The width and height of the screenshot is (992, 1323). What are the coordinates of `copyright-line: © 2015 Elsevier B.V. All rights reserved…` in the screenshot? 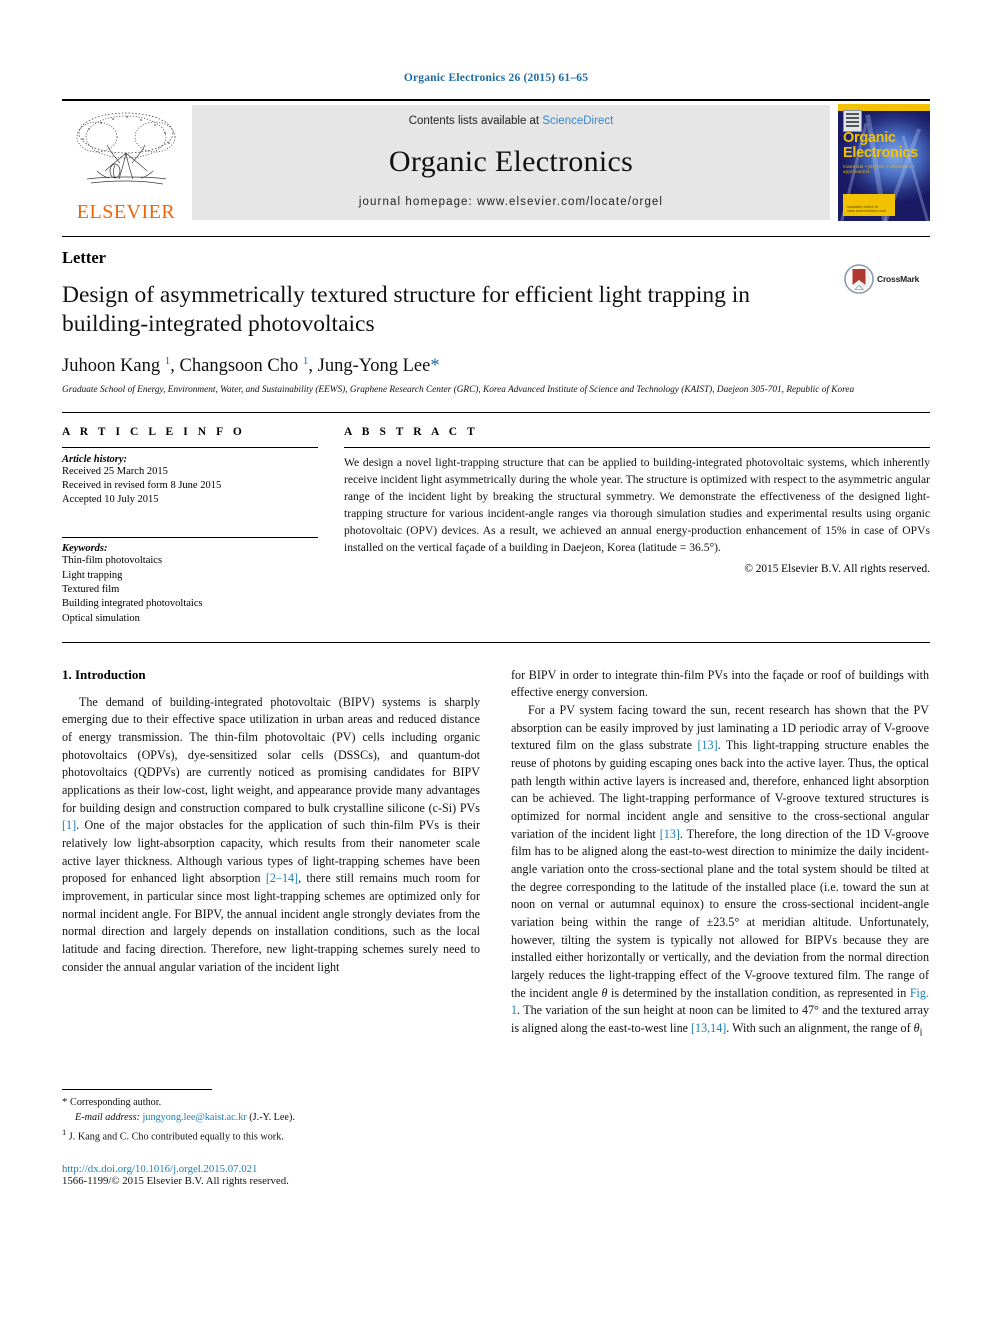 It's located at (837, 568).